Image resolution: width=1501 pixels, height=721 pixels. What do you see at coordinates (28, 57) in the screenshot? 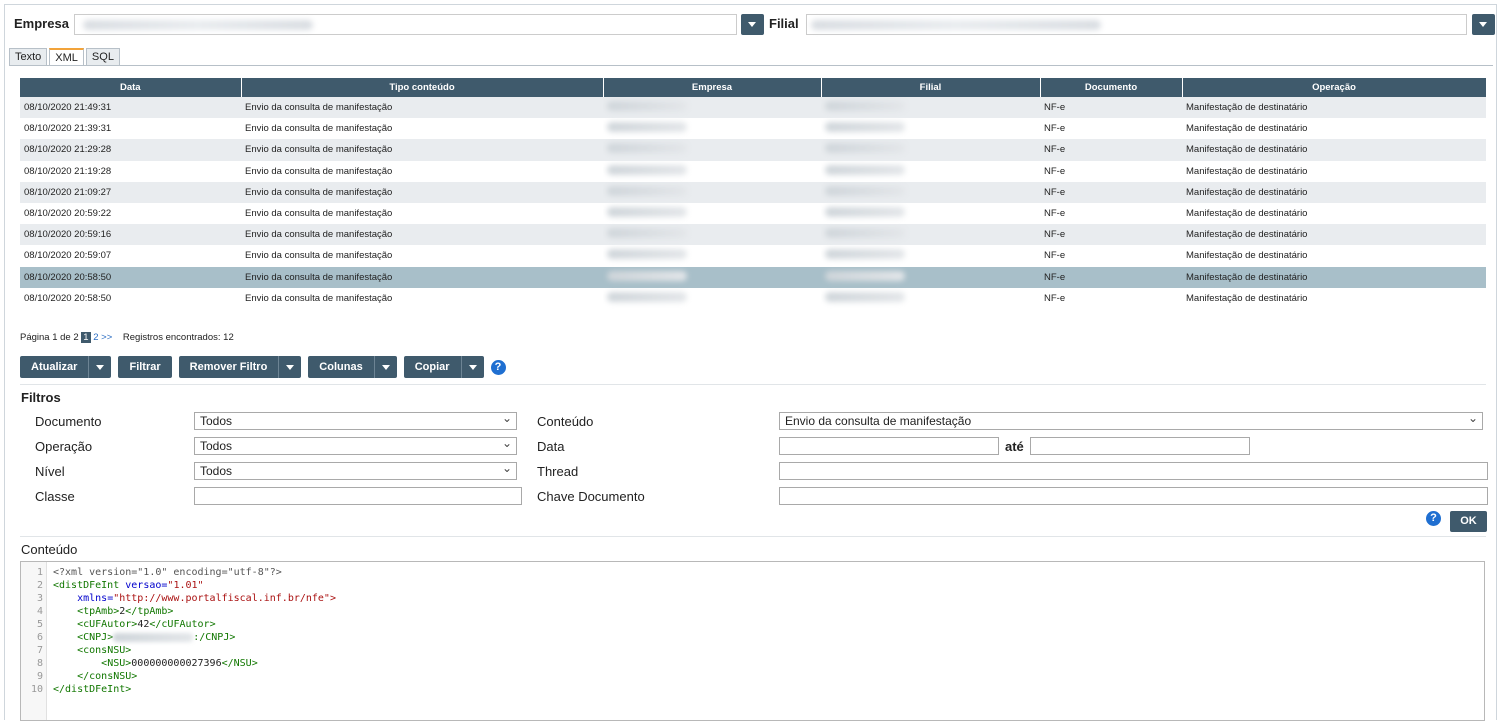
I see `tab-texto: Texto` at bounding box center [28, 57].